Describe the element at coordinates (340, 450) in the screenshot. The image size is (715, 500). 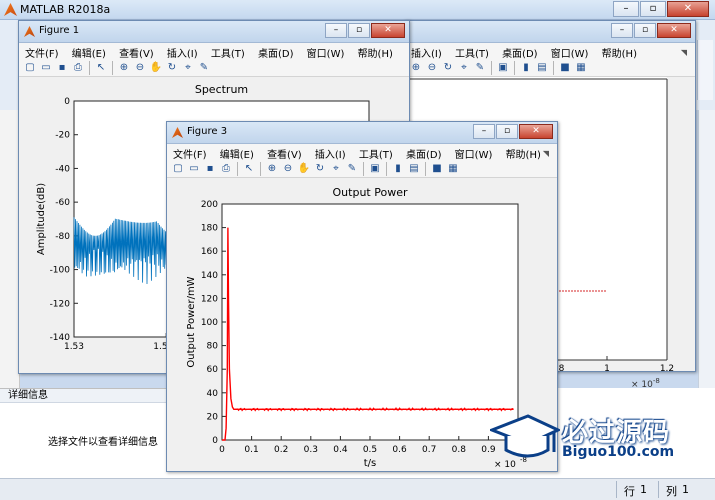
I see `x-tick-label: 0.4` at that location.